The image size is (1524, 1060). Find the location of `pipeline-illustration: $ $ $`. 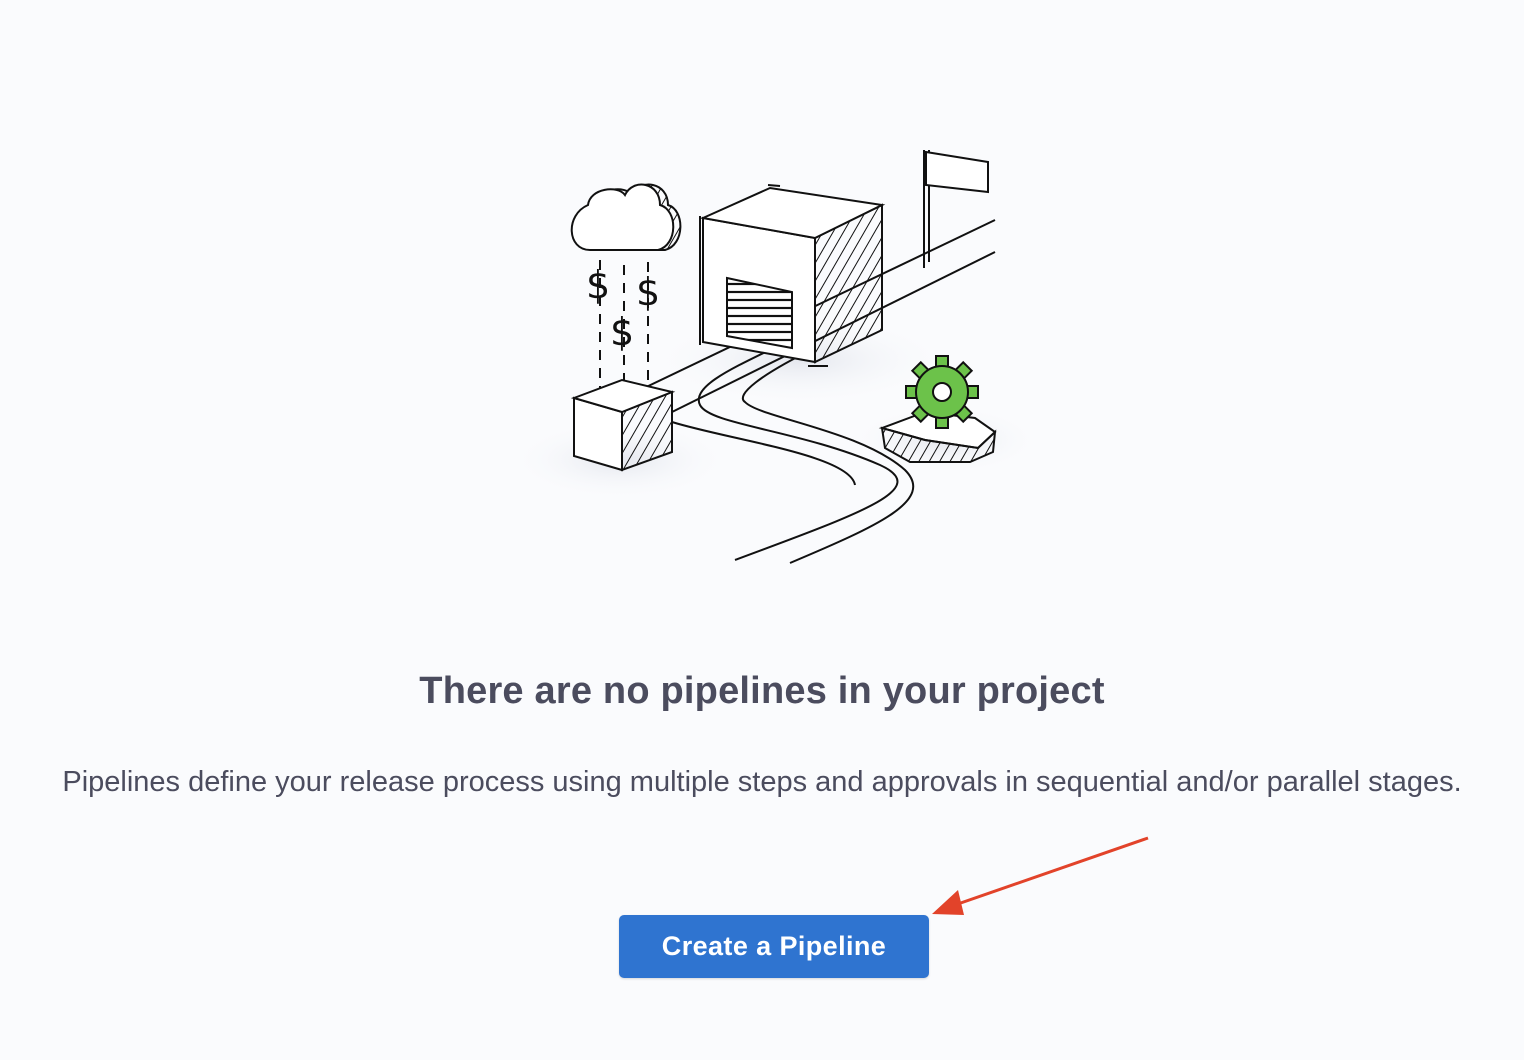

pipeline-illustration: $ $ $ is located at coordinates (775, 357).